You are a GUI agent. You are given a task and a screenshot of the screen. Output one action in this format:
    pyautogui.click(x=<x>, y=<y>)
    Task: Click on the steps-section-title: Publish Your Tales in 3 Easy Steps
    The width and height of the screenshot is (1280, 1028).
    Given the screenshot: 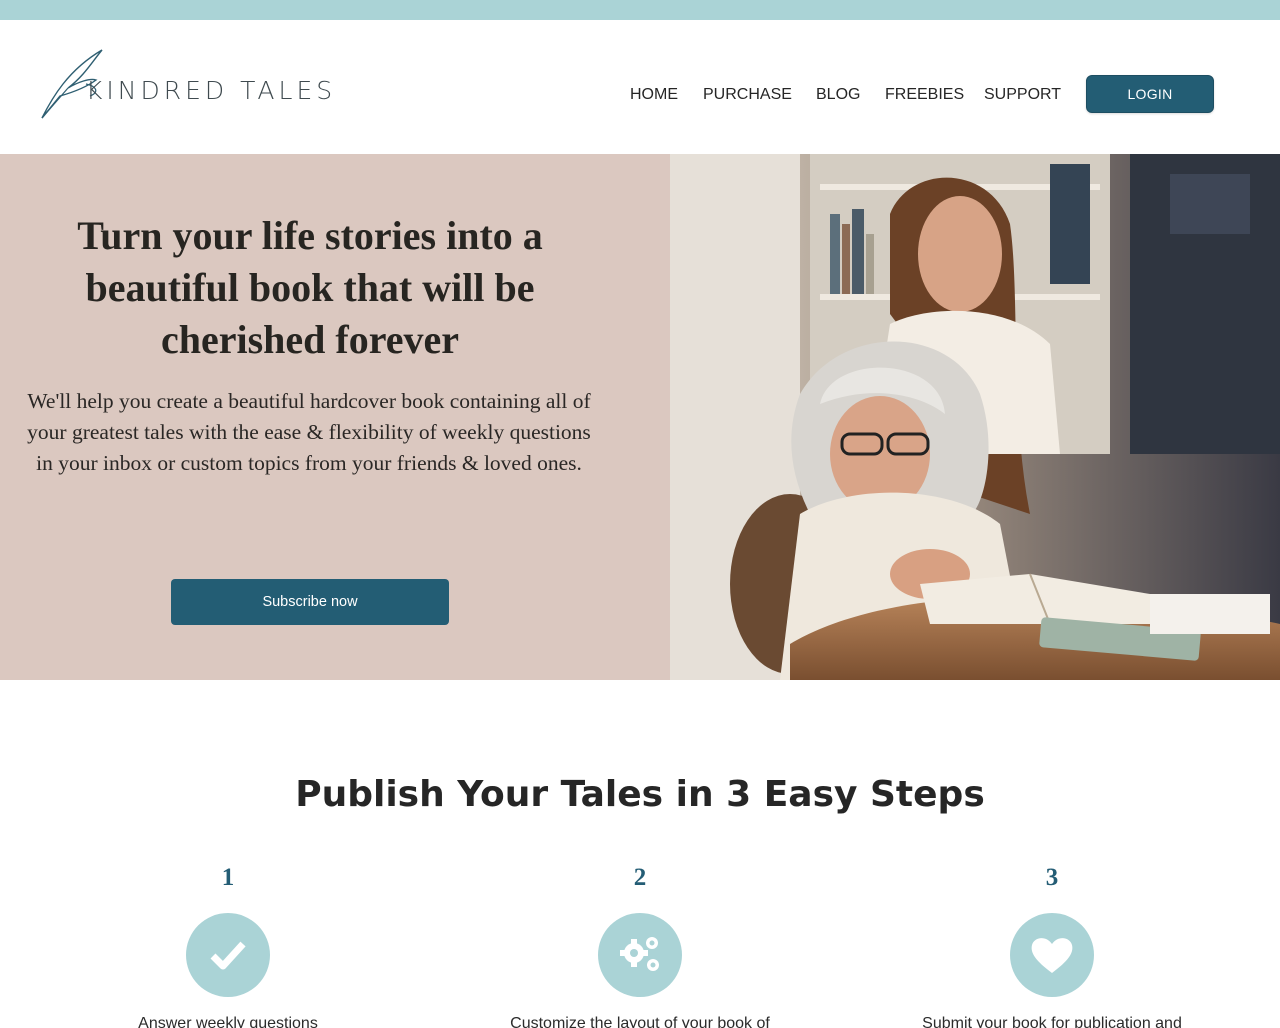 What is the action you would take?
    pyautogui.click(x=640, y=794)
    